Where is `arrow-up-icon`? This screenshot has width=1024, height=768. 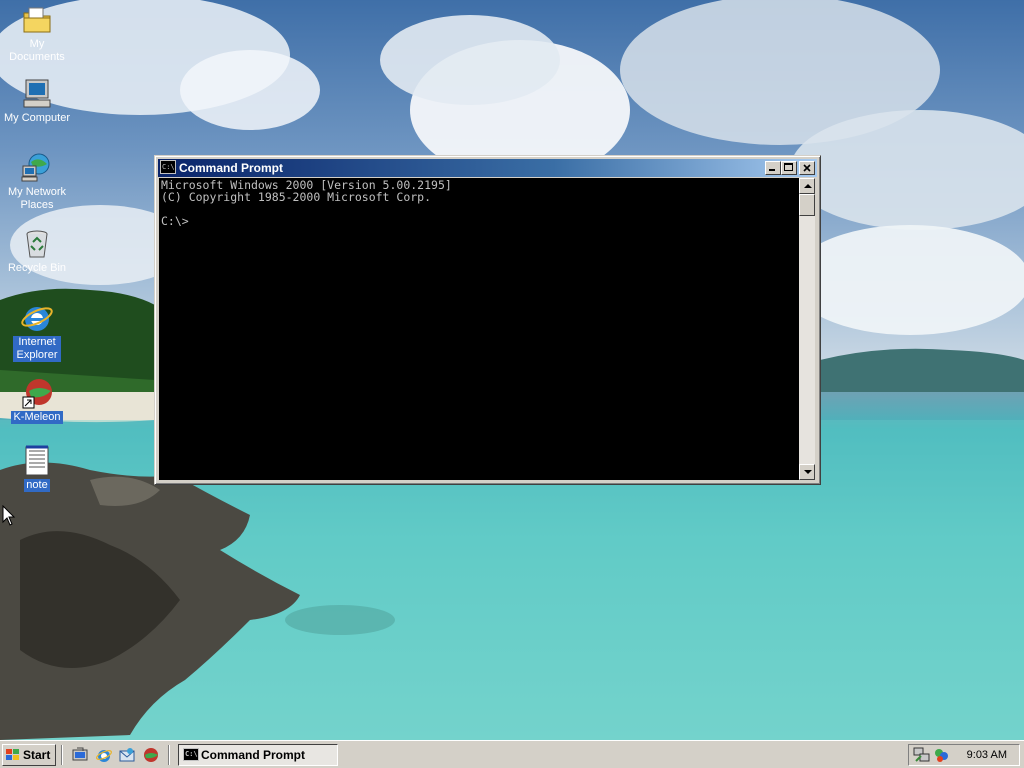
arrow-up-icon is located at coordinates (808, 186).